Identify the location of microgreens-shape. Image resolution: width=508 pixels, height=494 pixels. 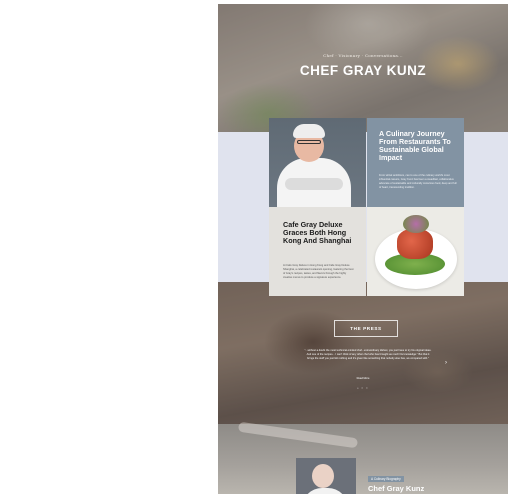
(416, 224).